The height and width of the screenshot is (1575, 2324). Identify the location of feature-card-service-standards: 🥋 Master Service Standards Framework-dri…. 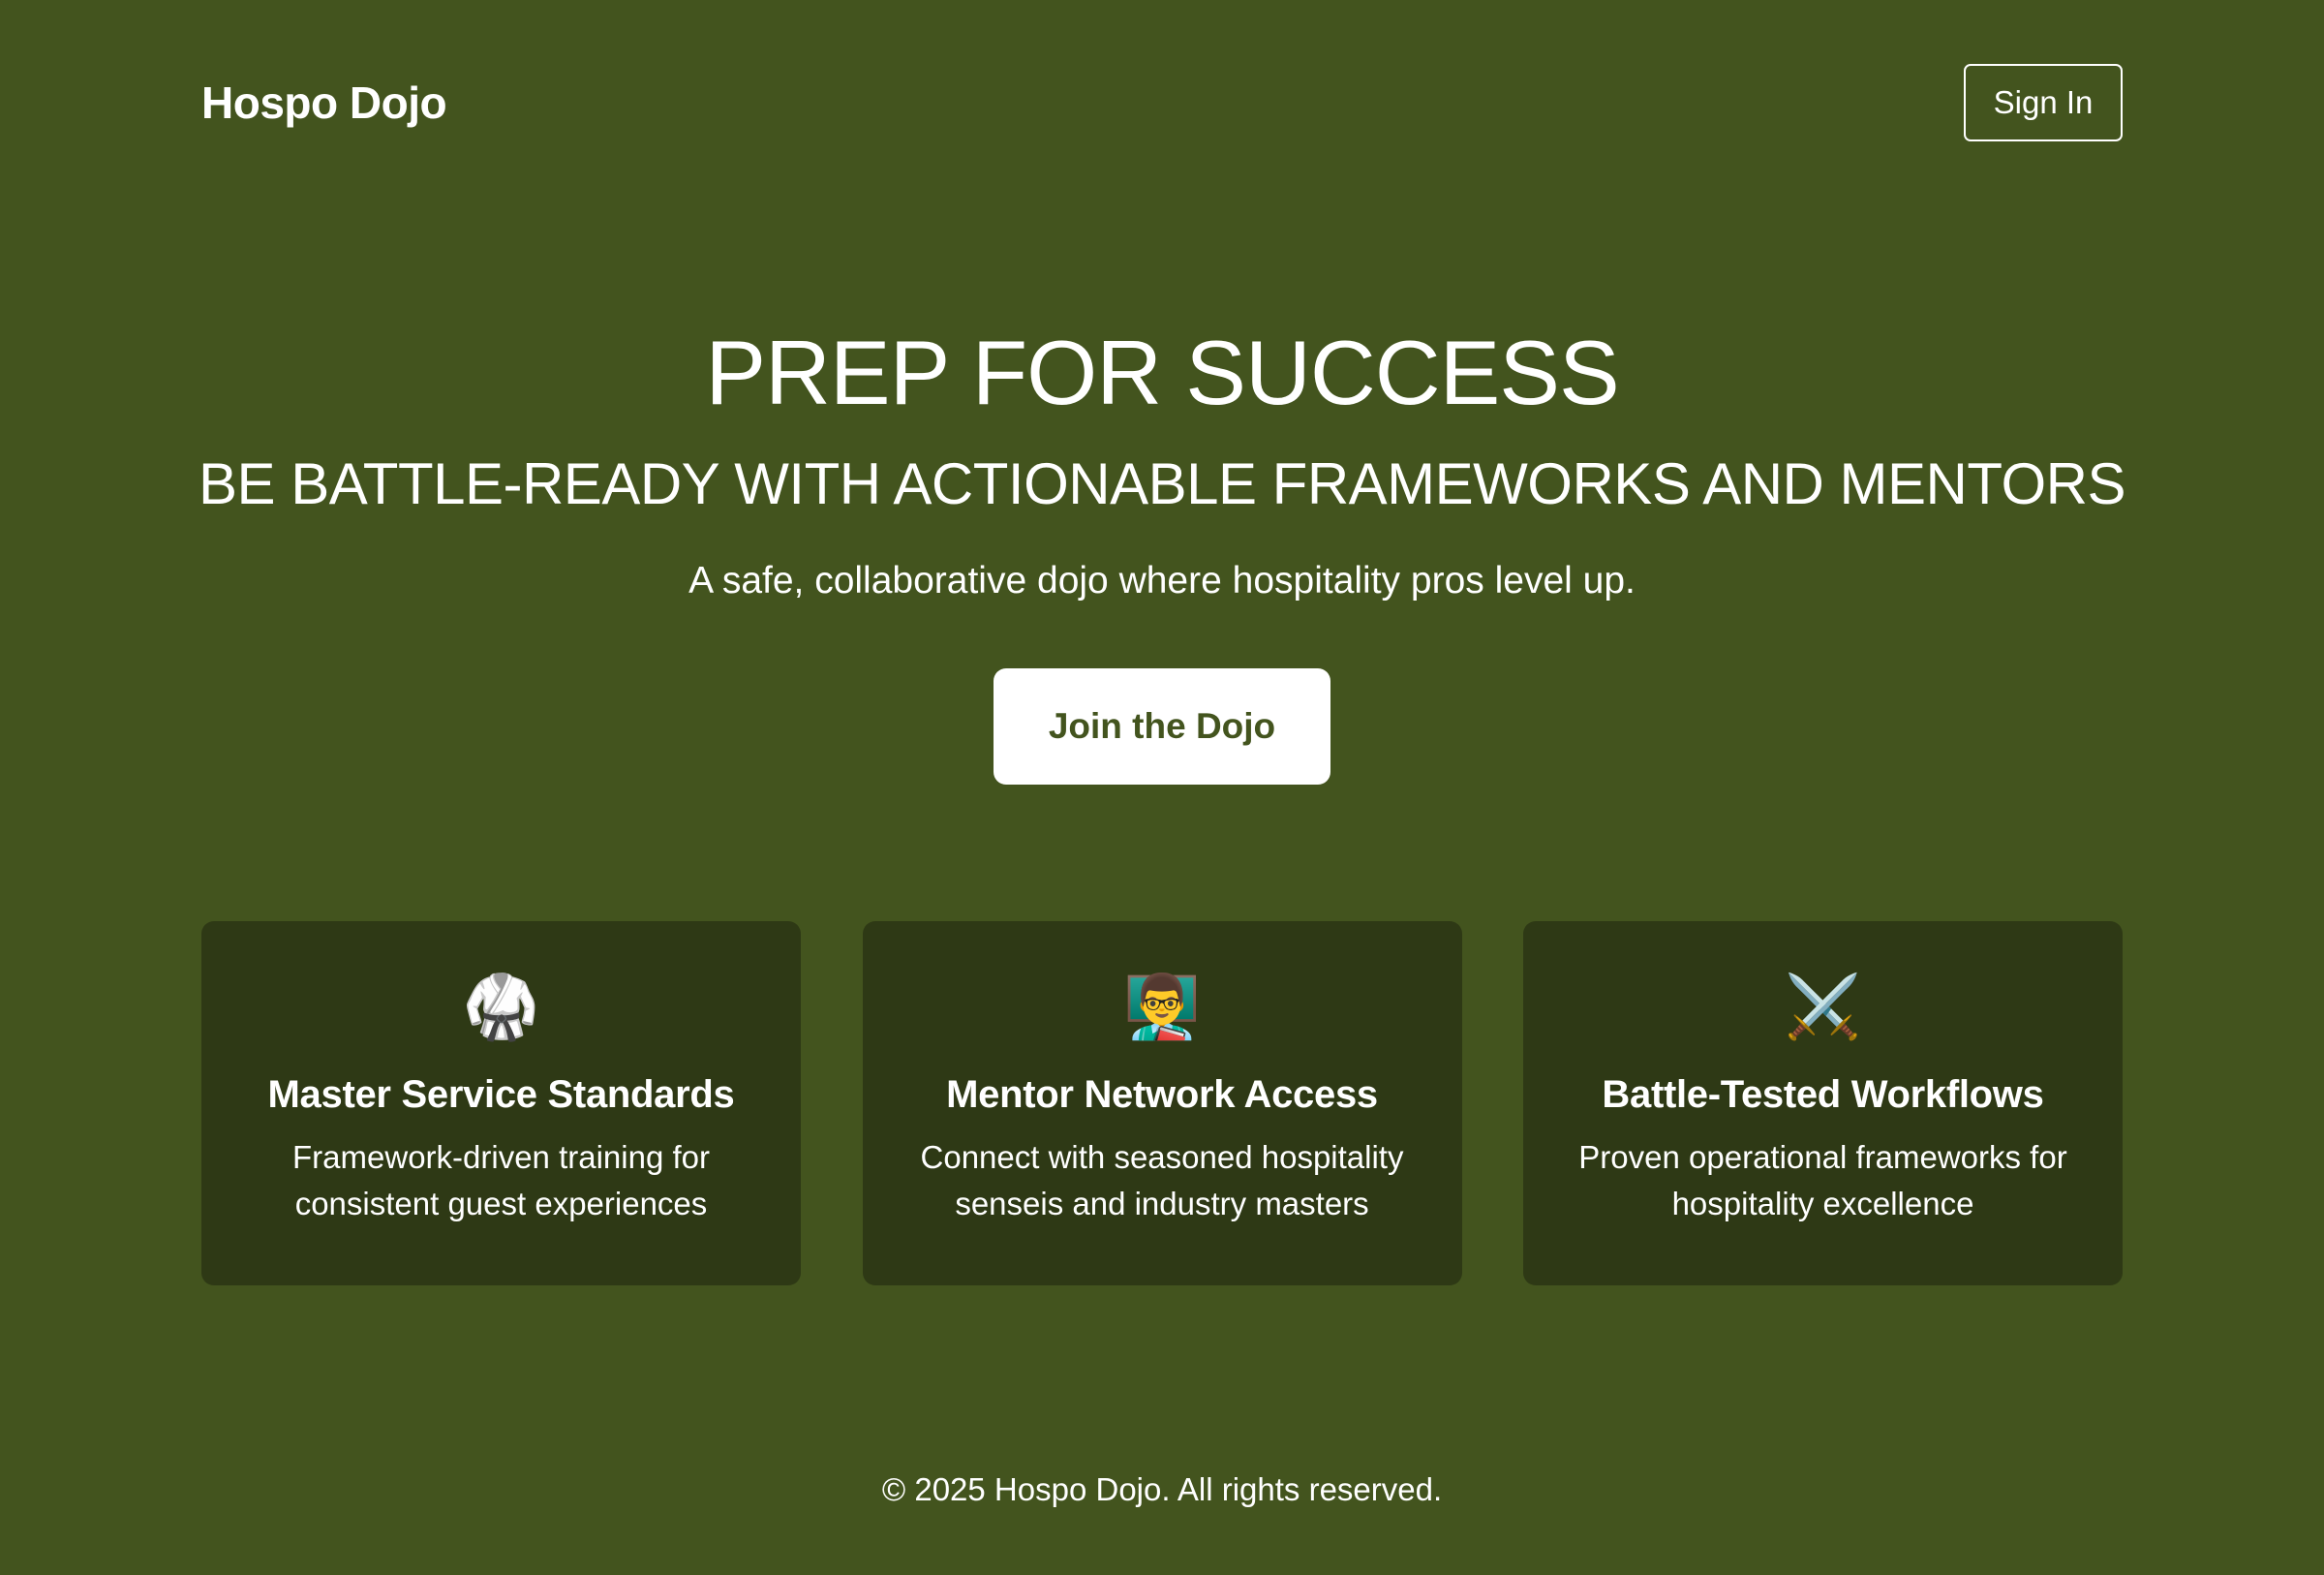
(501, 1103).